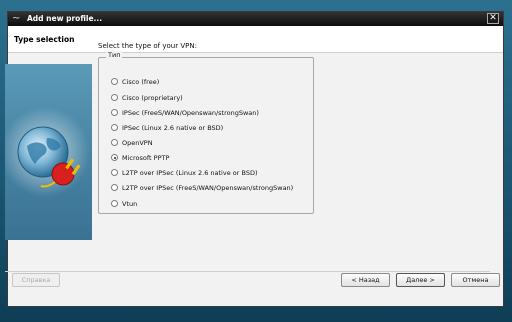 The width and height of the screenshot is (512, 322). What do you see at coordinates (114, 112) in the screenshot?
I see `radio-ipsec-freeswan` at bounding box center [114, 112].